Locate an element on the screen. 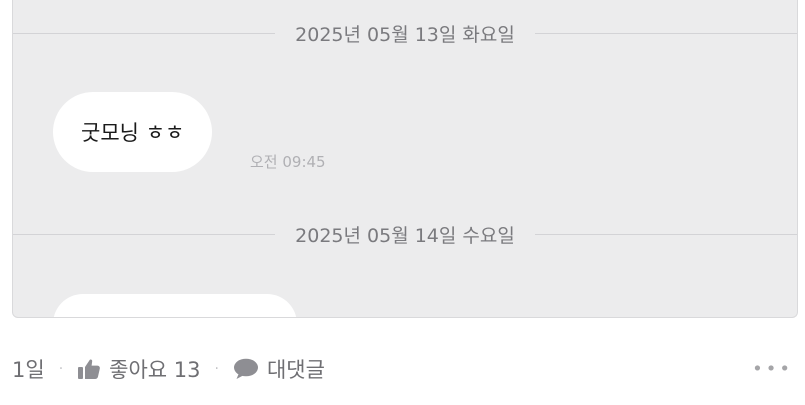 This screenshot has width=805, height=405. date-separator: 2025년 05월 13일 화요일 is located at coordinates (405, 33).